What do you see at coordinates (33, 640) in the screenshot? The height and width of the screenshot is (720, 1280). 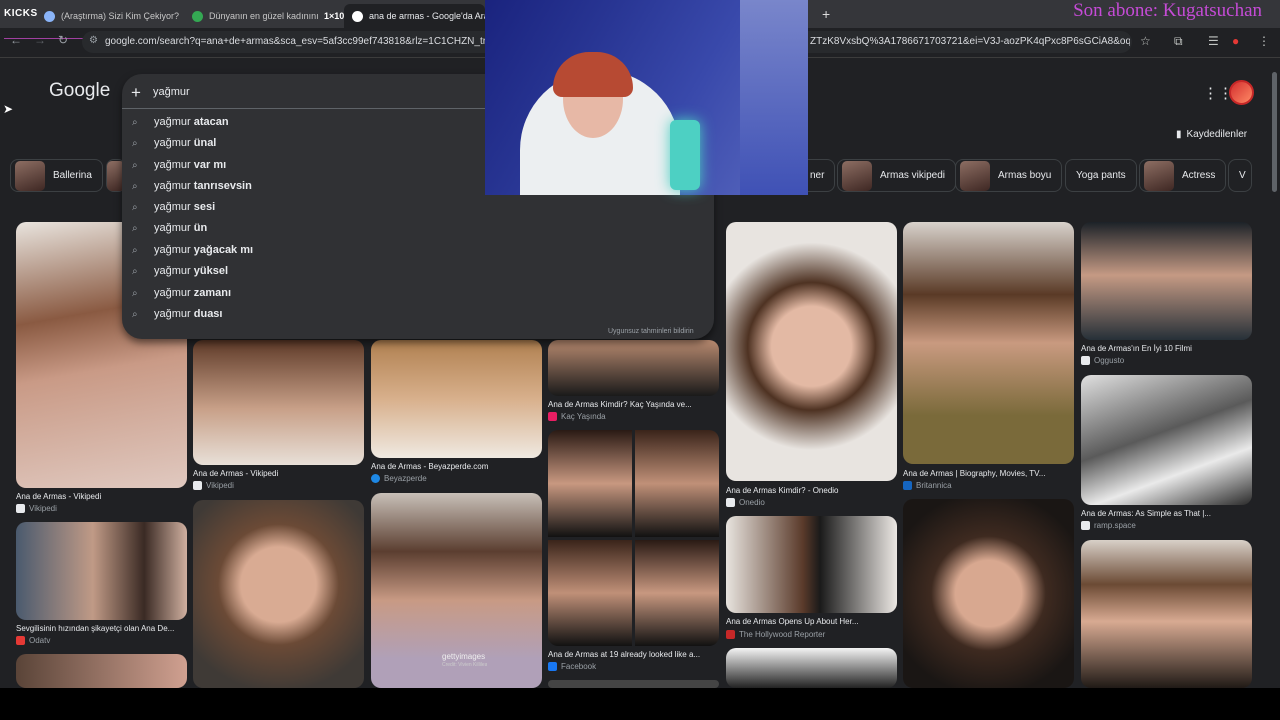 I see `result-source: Odatv` at bounding box center [33, 640].